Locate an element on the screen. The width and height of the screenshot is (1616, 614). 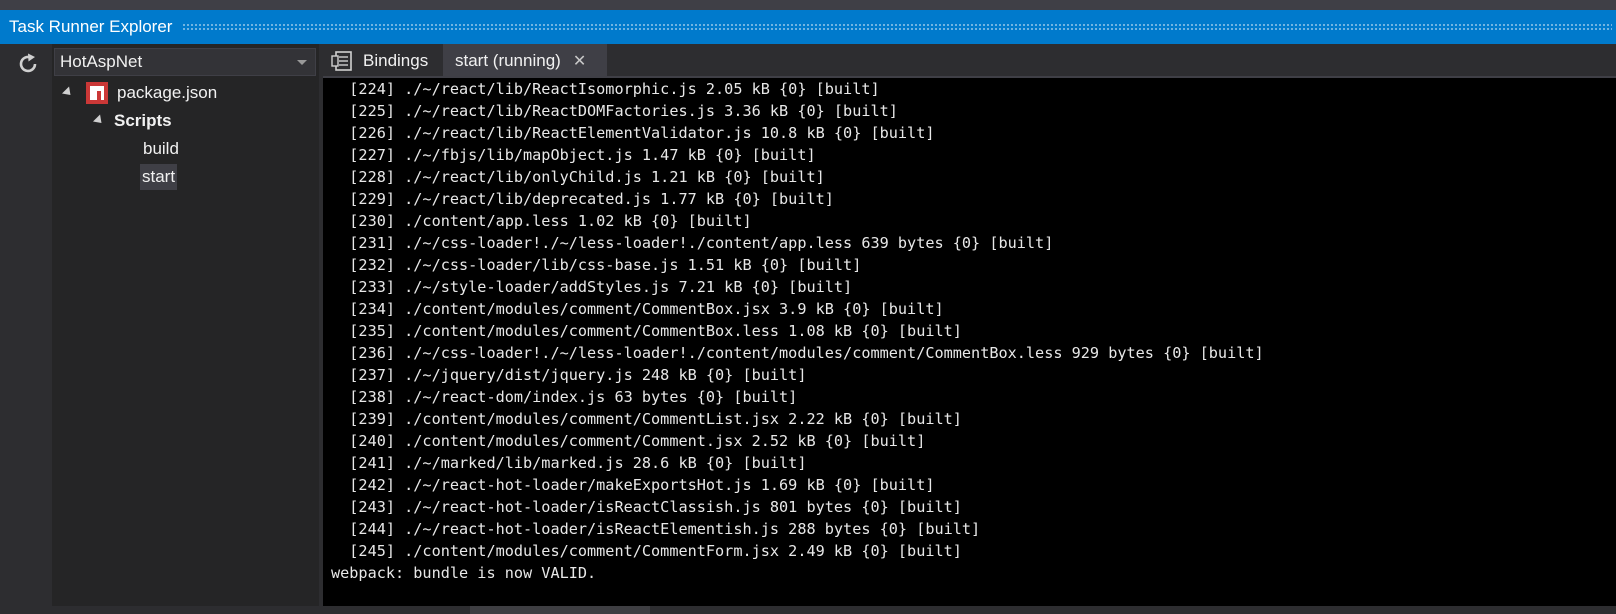
close-icon: ✕ is located at coordinates (579, 61).